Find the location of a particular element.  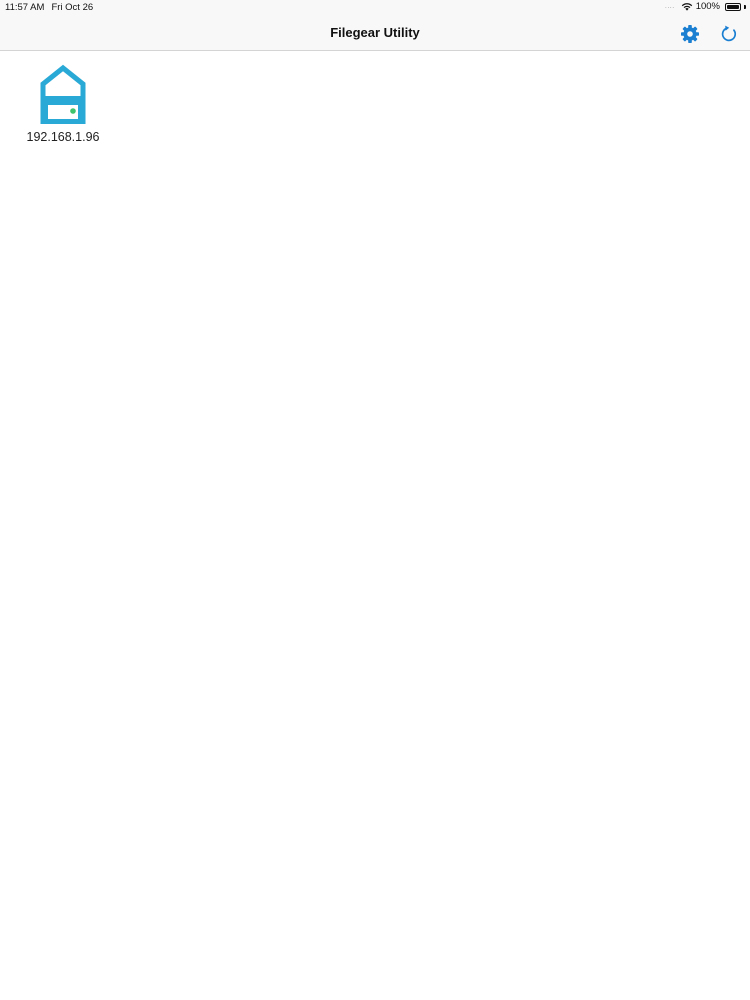

navigation-bar: Filegear Utility is located at coordinates (375, 33).